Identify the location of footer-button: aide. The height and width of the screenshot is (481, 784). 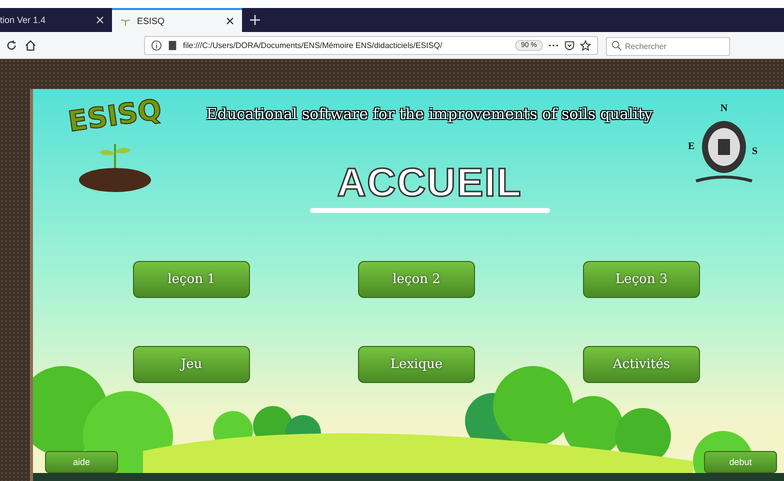
(81, 462).